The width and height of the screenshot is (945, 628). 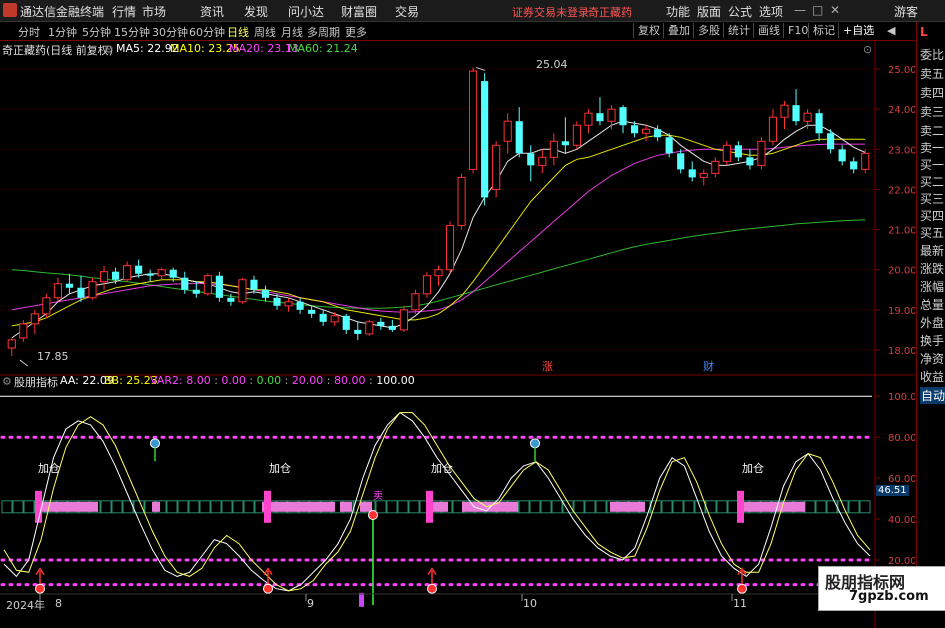 I want to click on add-position-signal: 加仓, so click(x=753, y=468).